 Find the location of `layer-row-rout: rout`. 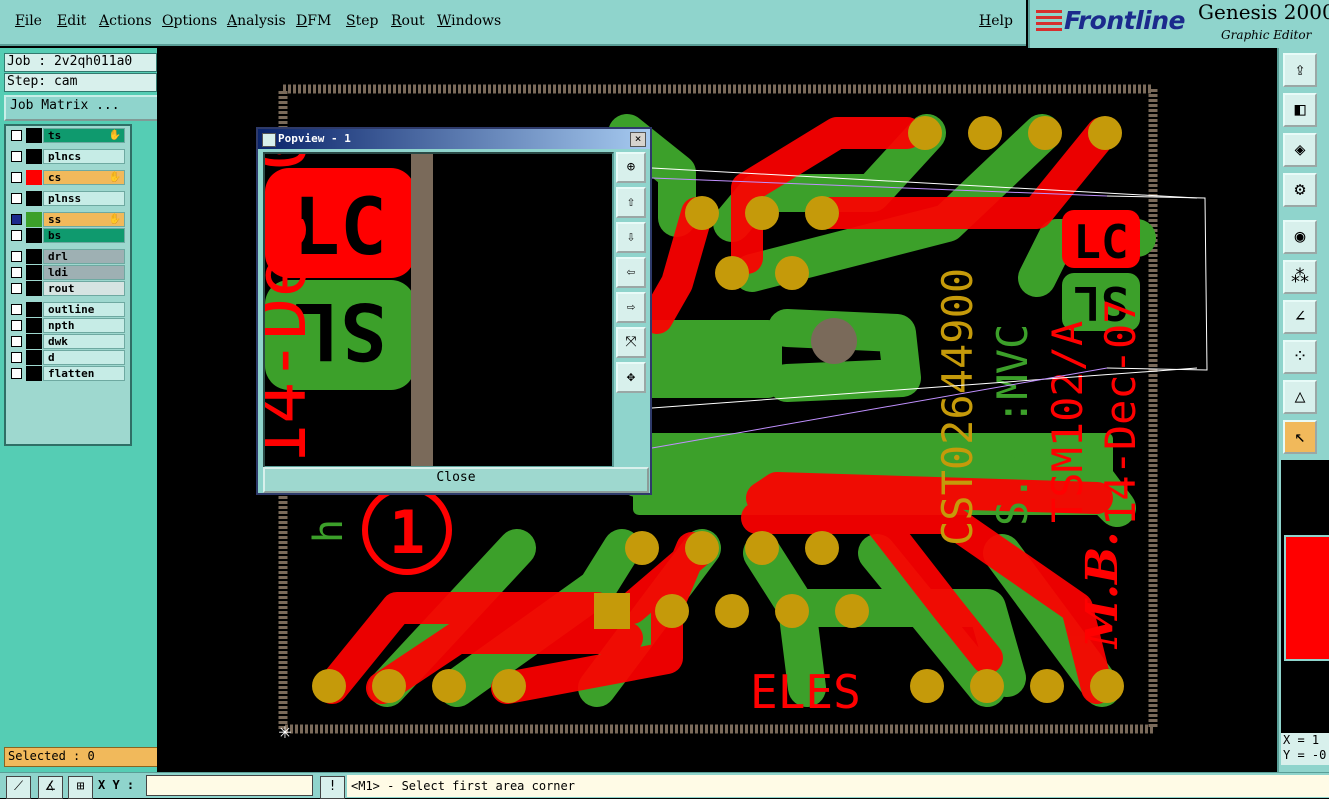

layer-row-rout: rout is located at coordinates (66, 289).